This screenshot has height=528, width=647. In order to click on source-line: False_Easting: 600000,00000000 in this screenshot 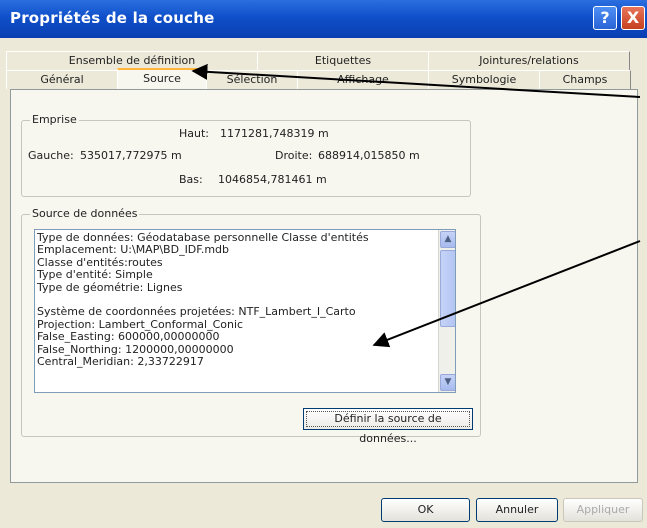, I will do `click(128, 337)`.